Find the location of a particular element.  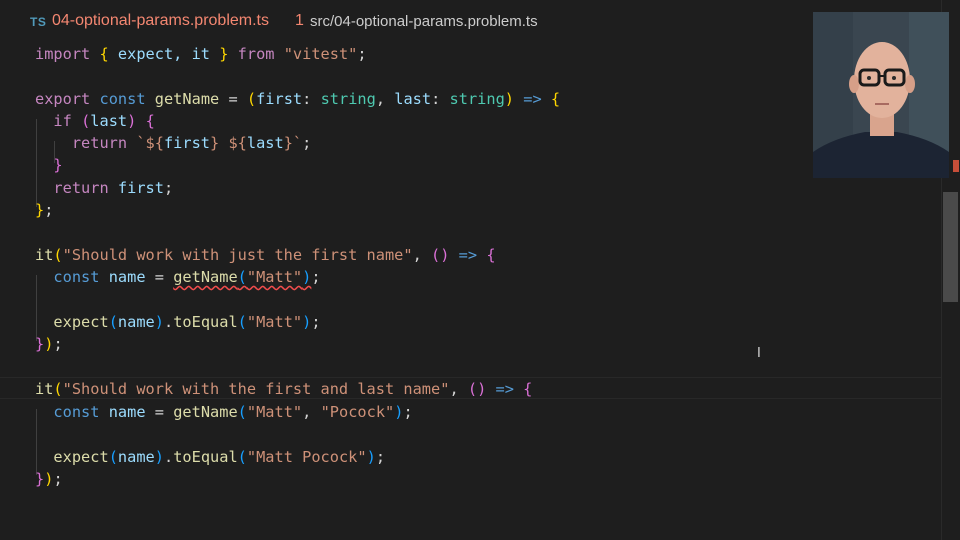

code-line: }; is located at coordinates (44, 210).